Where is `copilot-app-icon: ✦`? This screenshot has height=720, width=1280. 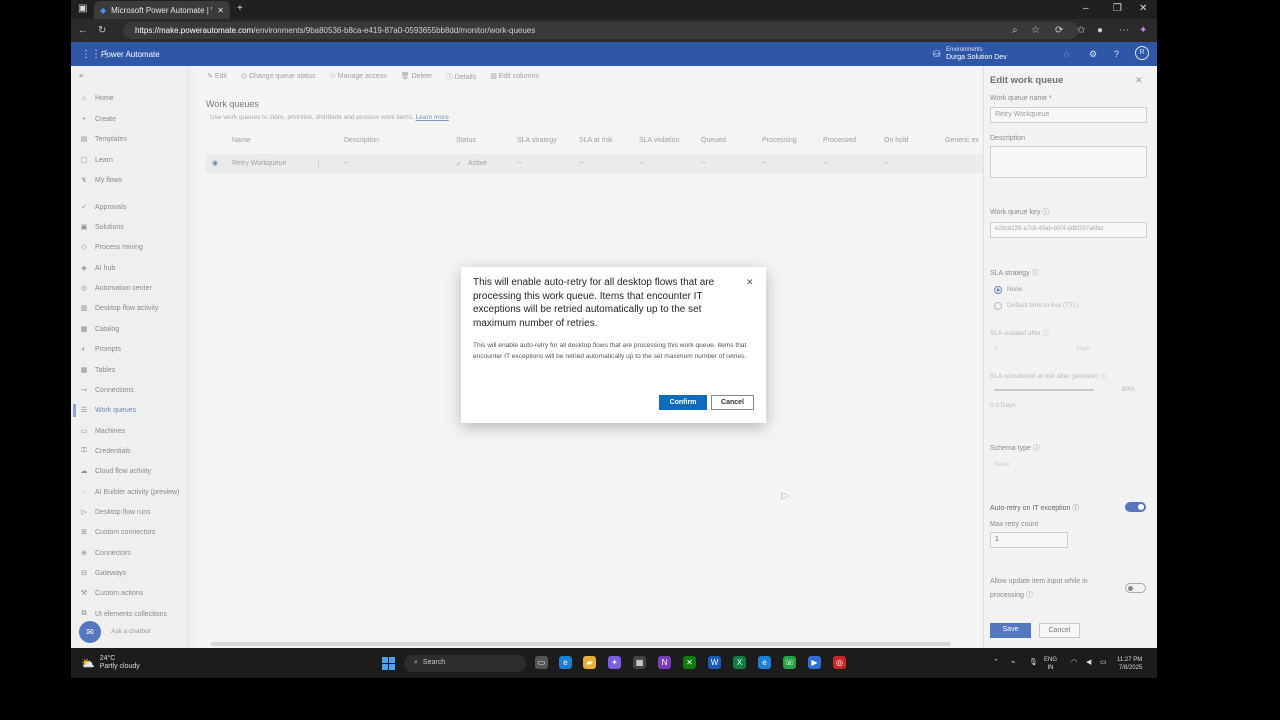
copilot-app-icon: ✦ is located at coordinates (614, 662).